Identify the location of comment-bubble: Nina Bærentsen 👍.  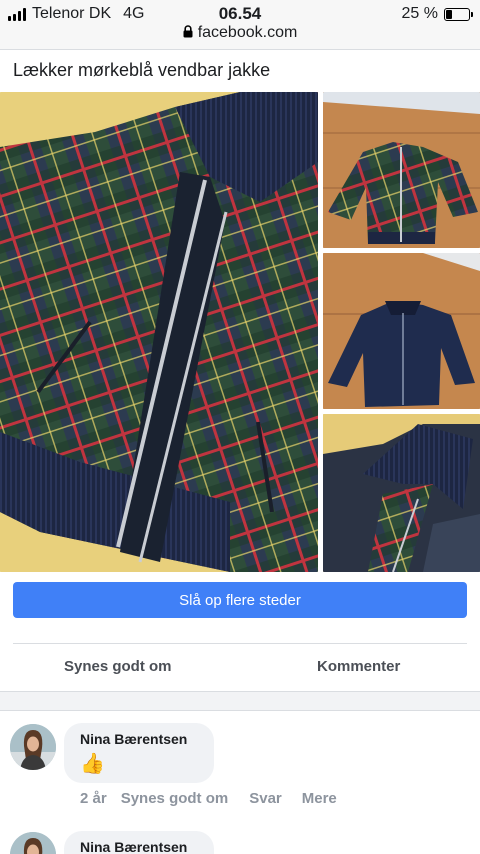
(139, 753).